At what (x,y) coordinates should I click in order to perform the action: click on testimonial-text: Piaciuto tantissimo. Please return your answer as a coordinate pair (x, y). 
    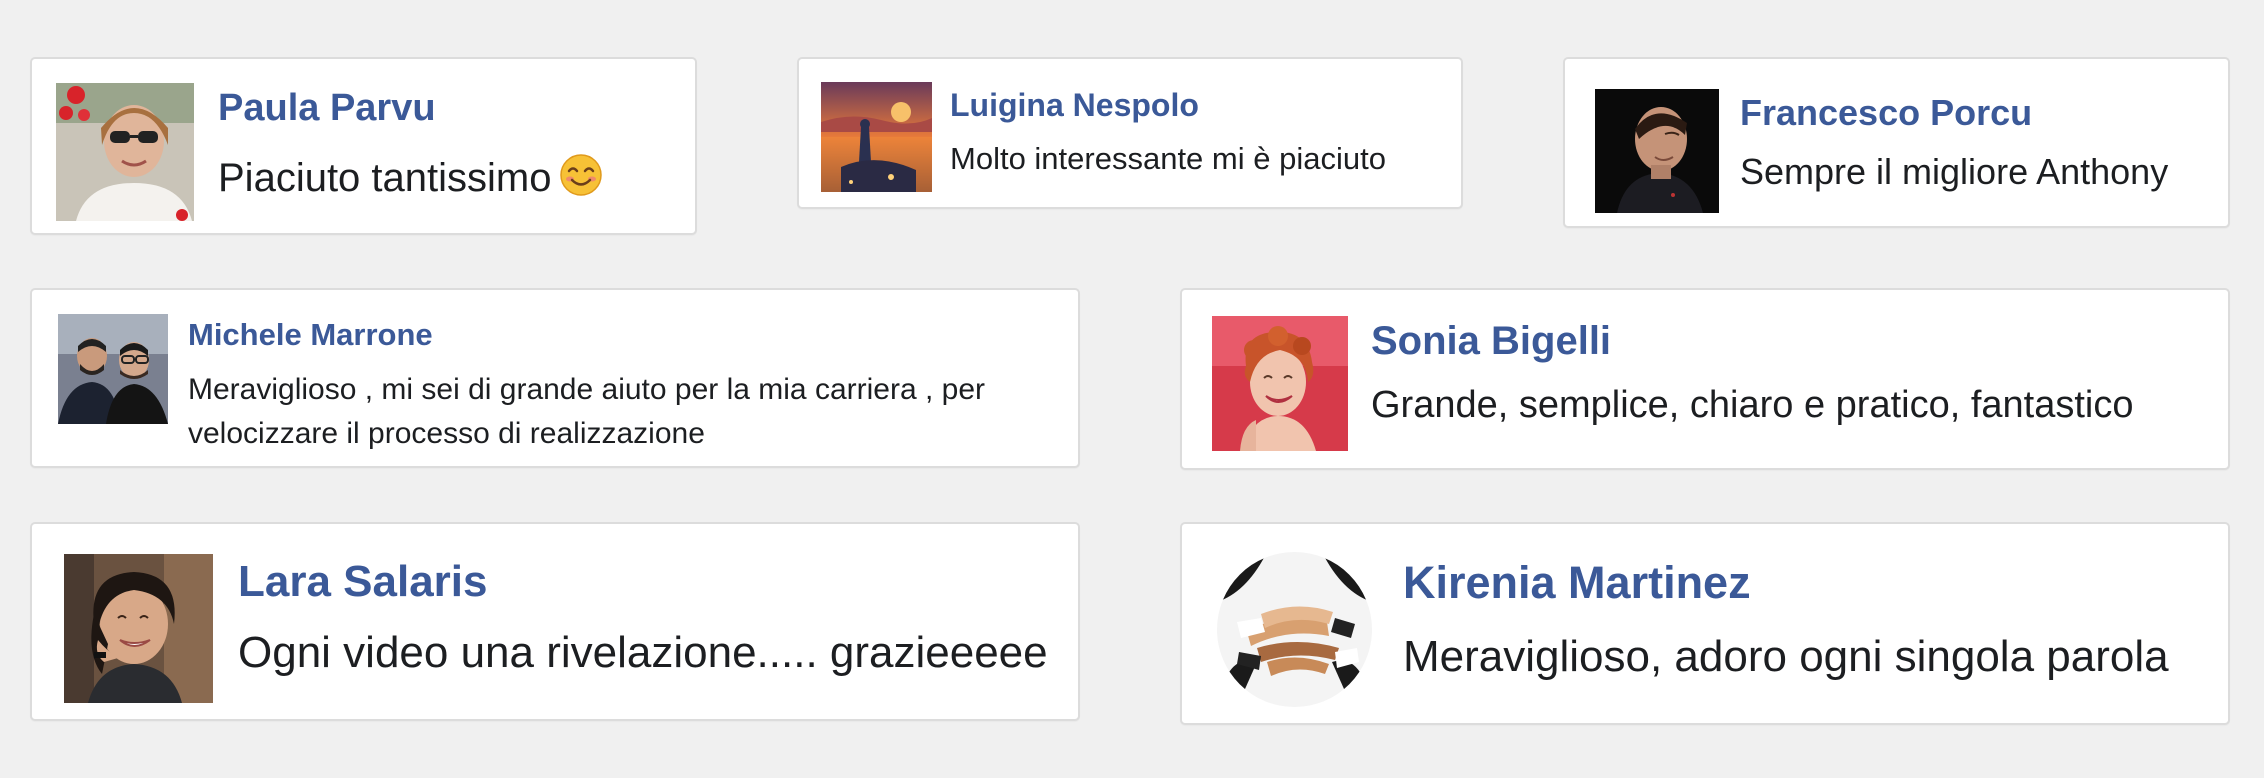
    Looking at the image, I should click on (410, 180).